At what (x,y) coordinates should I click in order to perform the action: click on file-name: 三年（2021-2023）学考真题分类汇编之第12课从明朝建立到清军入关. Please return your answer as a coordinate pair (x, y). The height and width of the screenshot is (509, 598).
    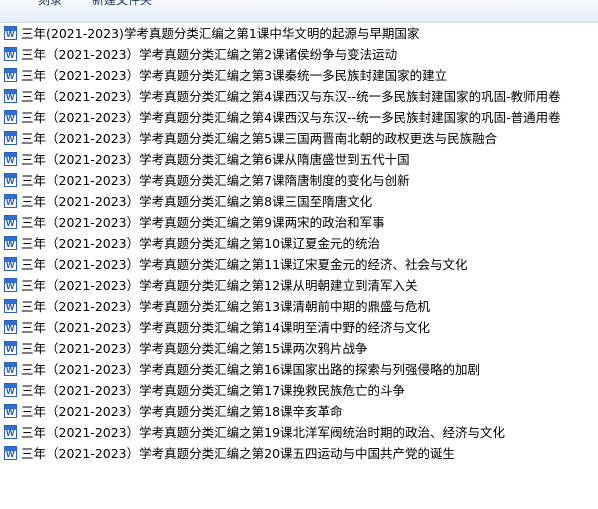
    Looking at the image, I should click on (219, 285).